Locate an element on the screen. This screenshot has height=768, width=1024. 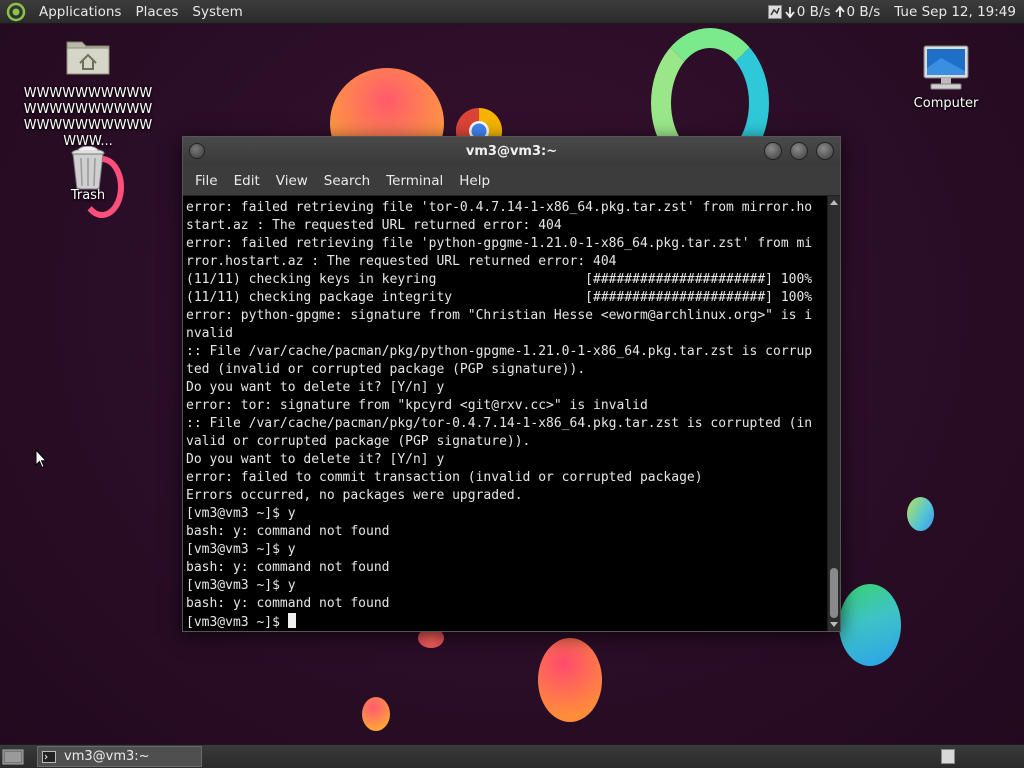
panel-tray: 0 B/s 0 B/s Tue Sep 12, 19:49 is located at coordinates (895, 12).